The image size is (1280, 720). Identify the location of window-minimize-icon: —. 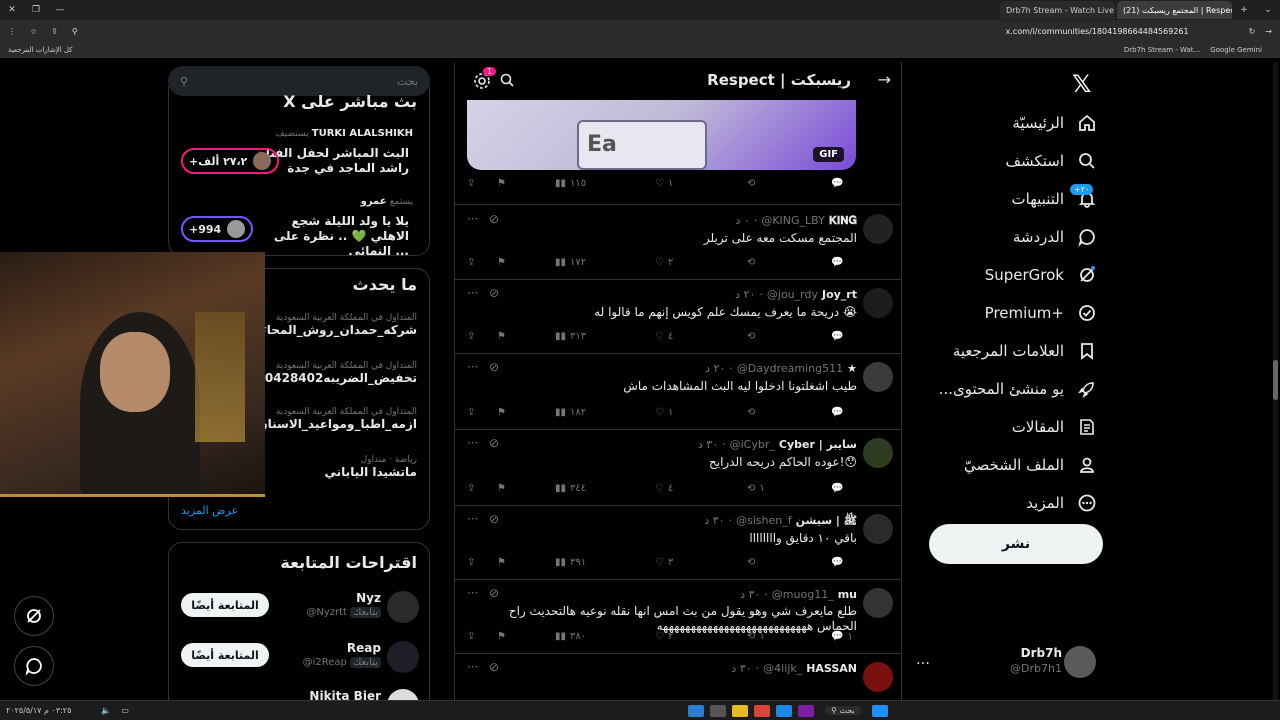
(60, 10).